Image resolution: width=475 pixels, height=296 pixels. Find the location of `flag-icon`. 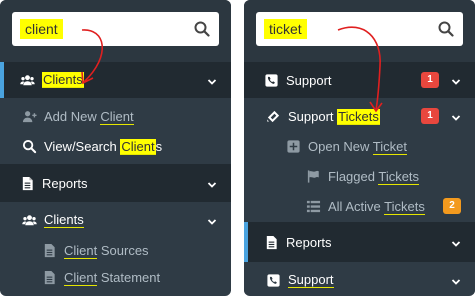

flag-icon is located at coordinates (313, 176).